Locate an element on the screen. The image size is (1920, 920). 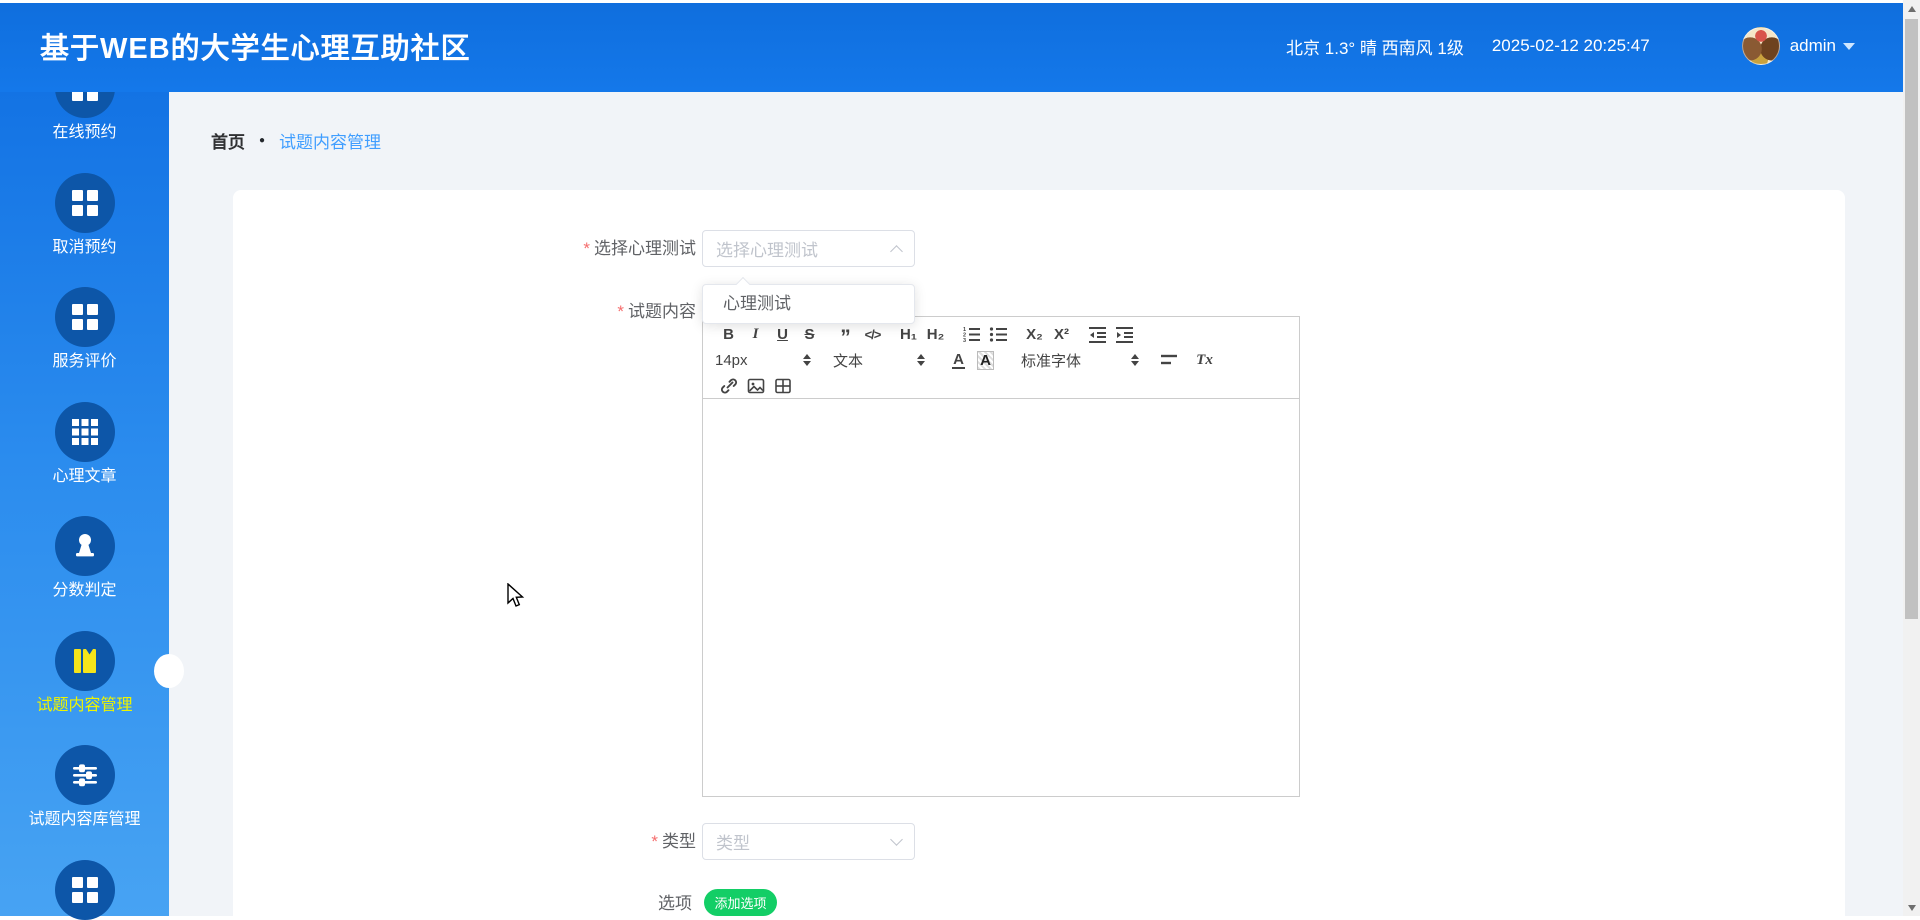
header-picker: 文本 is located at coordinates (879, 360).